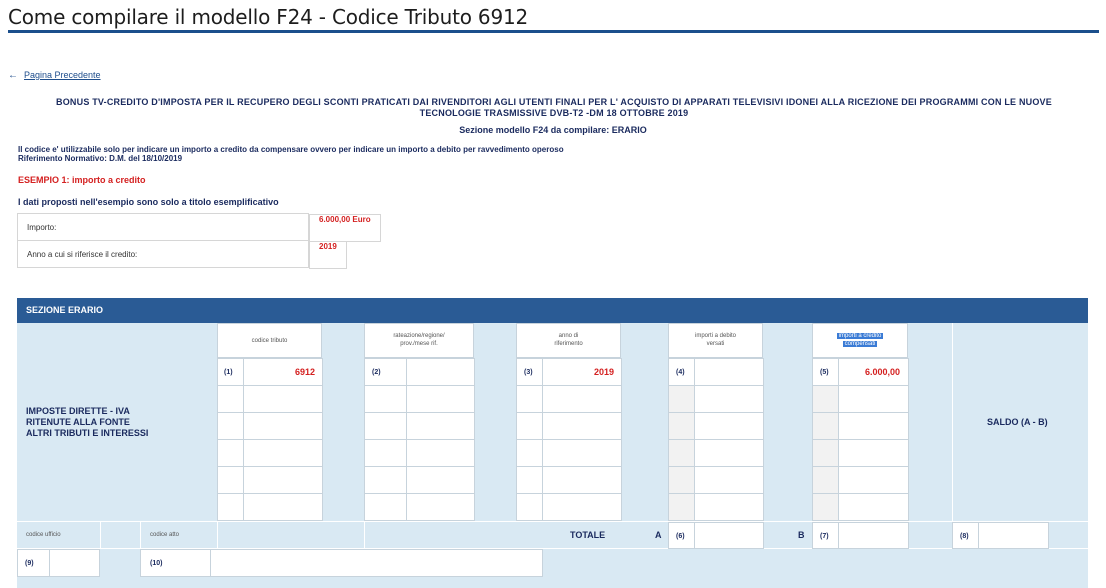 Image resolution: width=1106 pixels, height=588 pixels. What do you see at coordinates (62, 75) in the screenshot?
I see `back-link-label: Pagina Precedente` at bounding box center [62, 75].